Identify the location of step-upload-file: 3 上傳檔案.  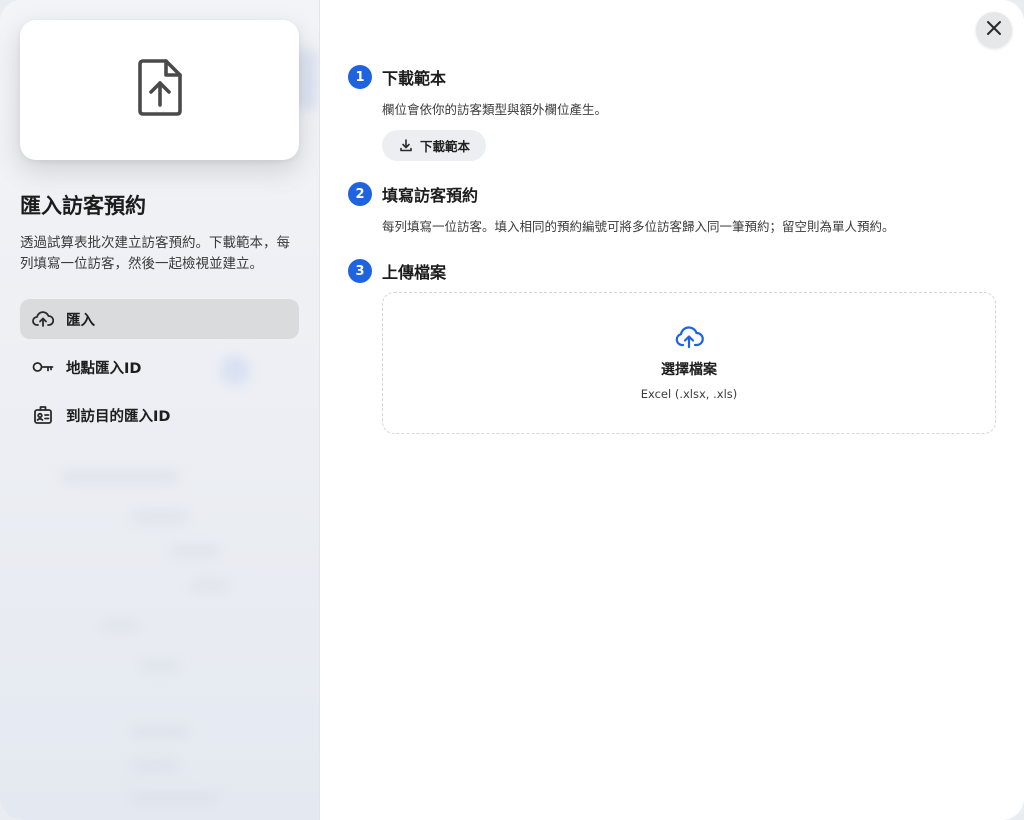
(397, 271).